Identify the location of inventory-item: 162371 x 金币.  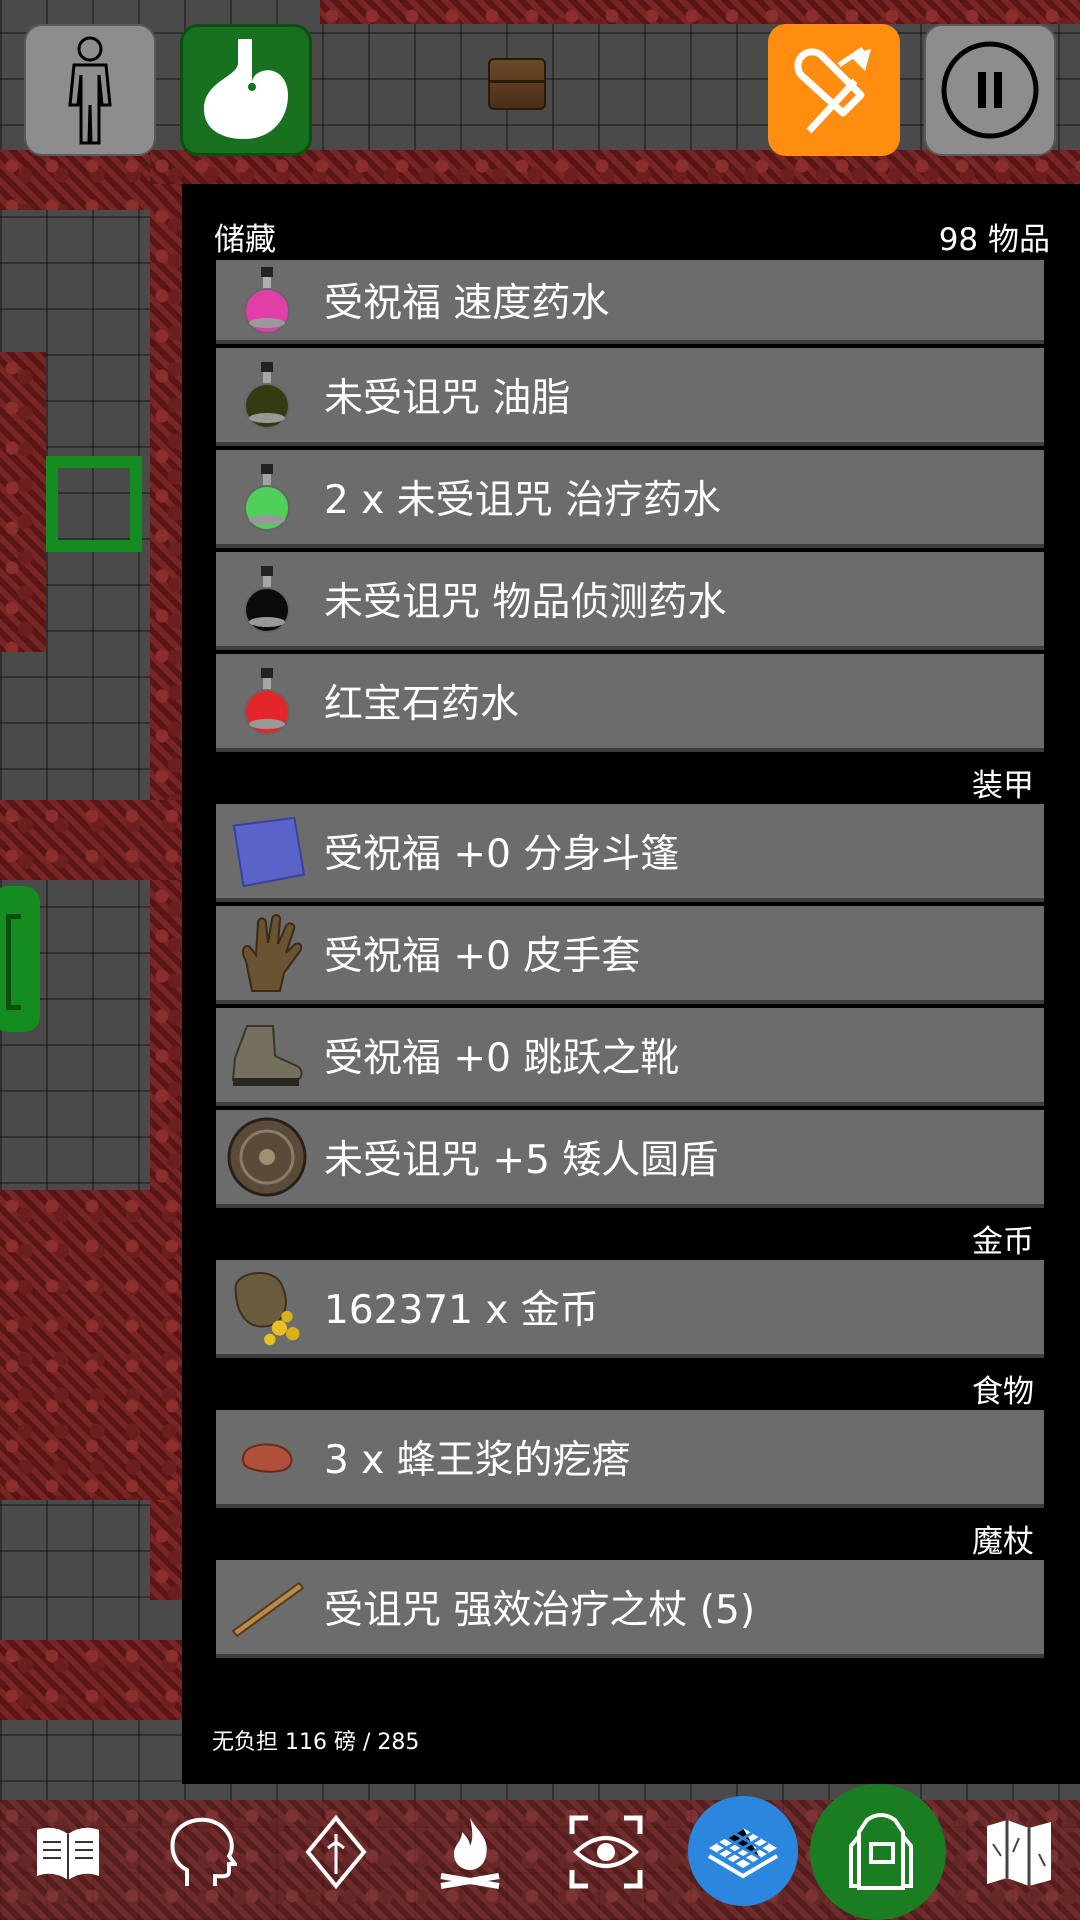
(630, 1309).